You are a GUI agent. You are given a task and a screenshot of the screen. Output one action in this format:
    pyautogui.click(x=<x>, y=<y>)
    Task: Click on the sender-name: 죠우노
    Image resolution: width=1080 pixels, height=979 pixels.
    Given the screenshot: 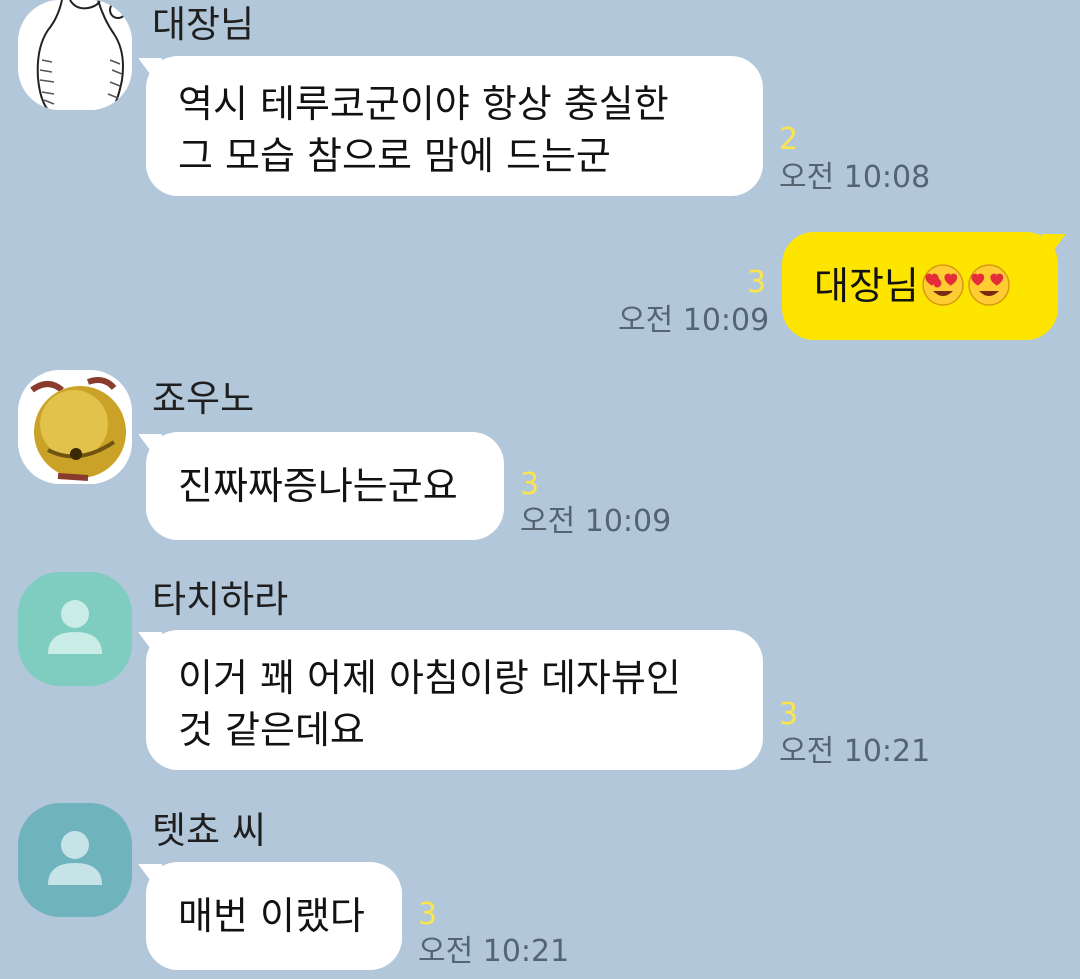 What is the action you would take?
    pyautogui.click(x=203, y=398)
    